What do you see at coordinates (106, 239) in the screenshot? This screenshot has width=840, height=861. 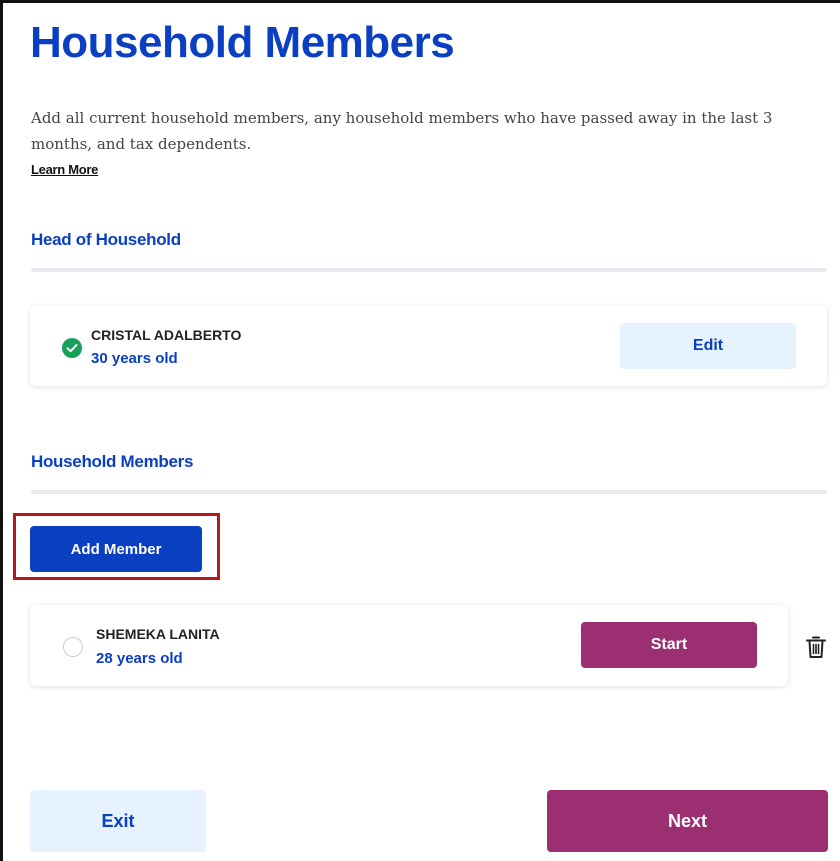 I see `head-of-household-heading: Head of Household` at bounding box center [106, 239].